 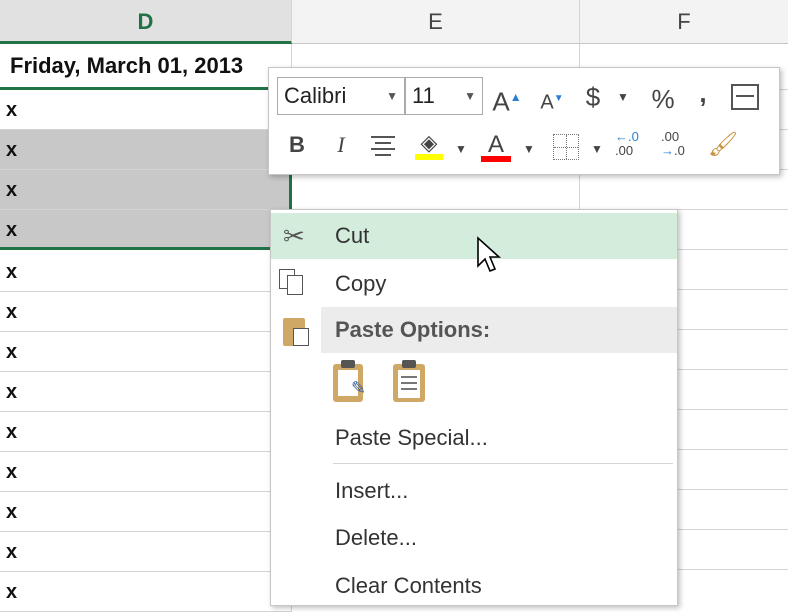 I want to click on column-header-e: E, so click(x=436, y=22).